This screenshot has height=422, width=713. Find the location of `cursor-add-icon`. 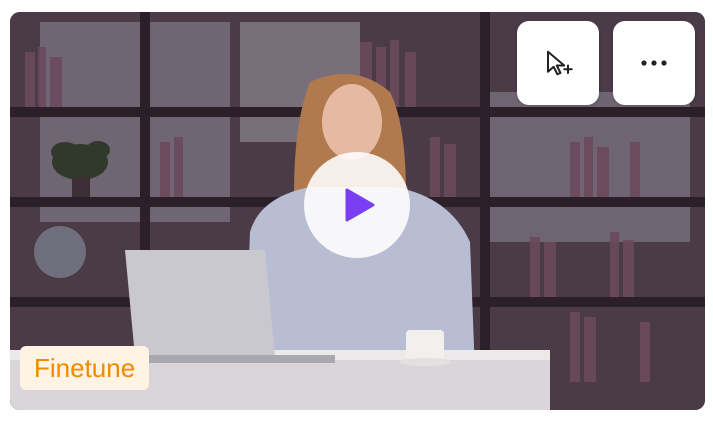

cursor-add-icon is located at coordinates (560, 63).